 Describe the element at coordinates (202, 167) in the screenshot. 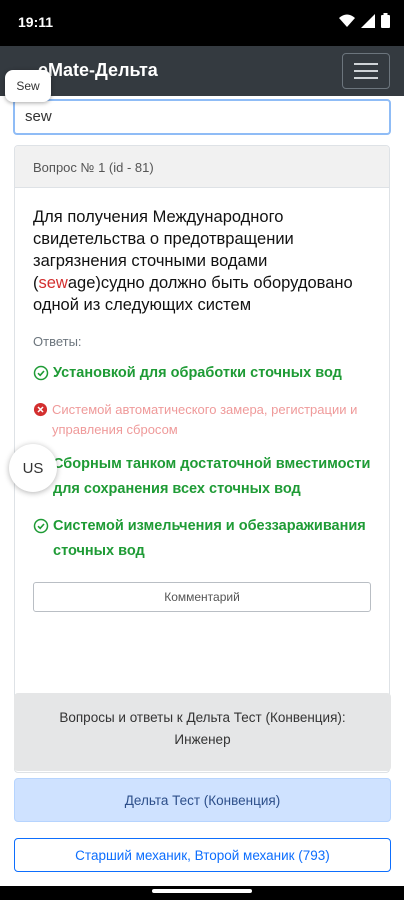

I see `question-header: Вопрос № 1 (id - 81)` at that location.